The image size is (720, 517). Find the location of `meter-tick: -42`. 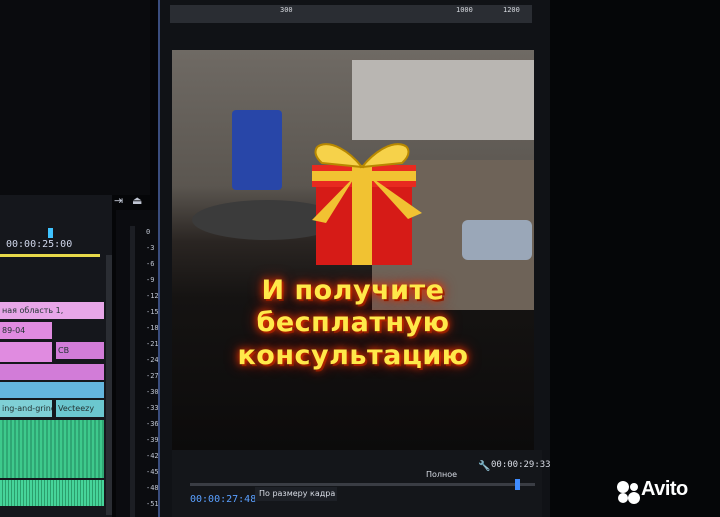

meter-tick: -42 is located at coordinates (152, 456).